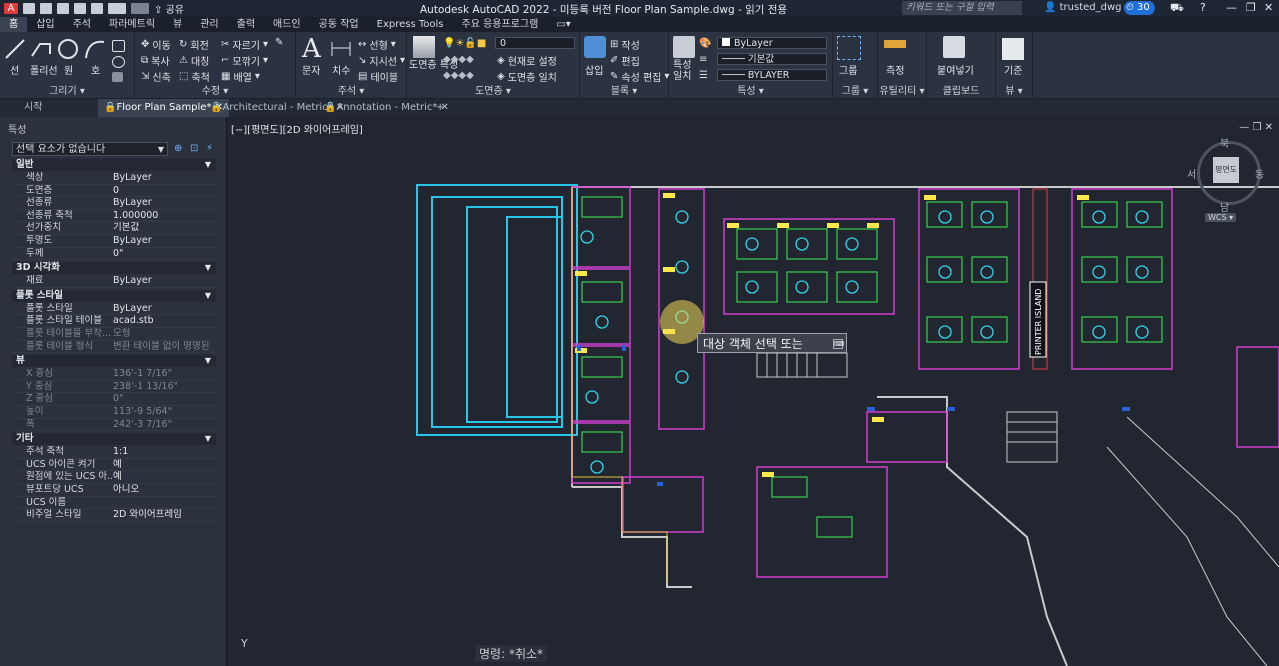 This screenshot has width=1279, height=666. I want to click on ribbon-tab-express-tools: Express Tools, so click(410, 24).